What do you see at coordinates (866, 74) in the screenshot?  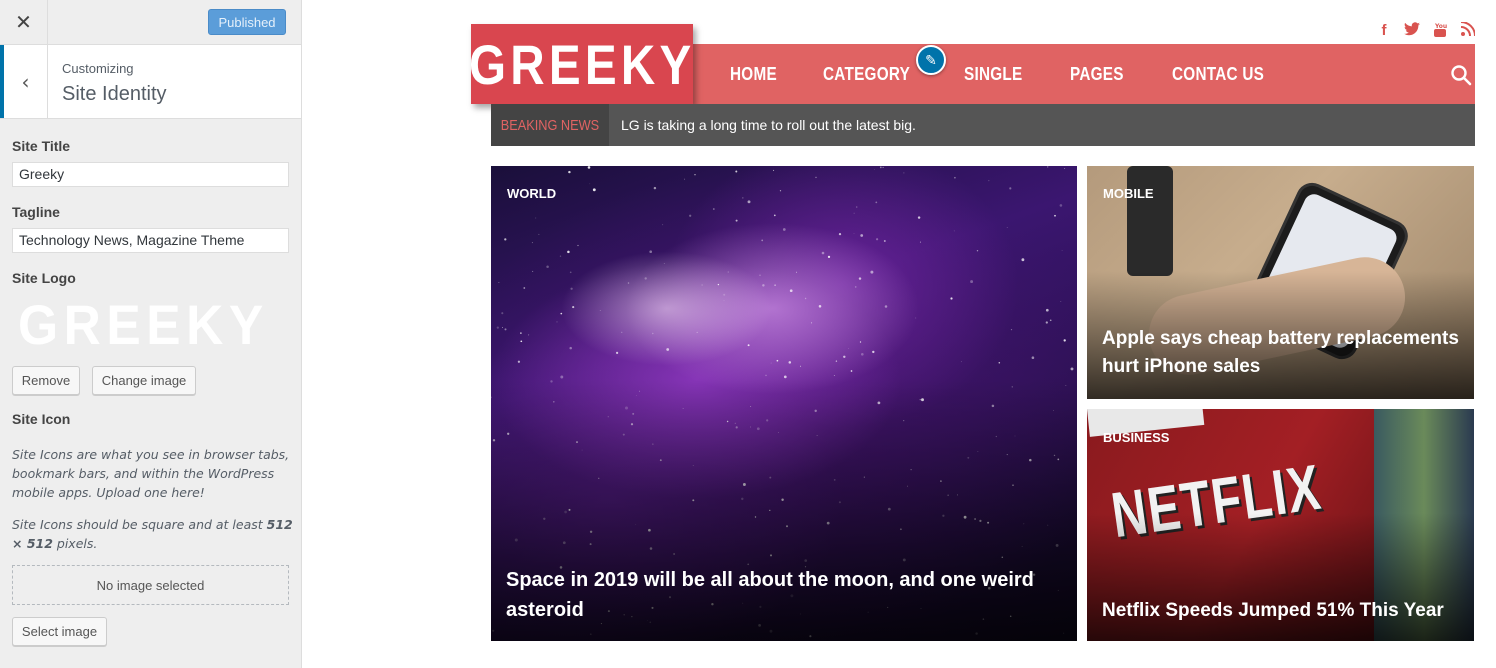 I see `nav-item-category: CATEGORY` at bounding box center [866, 74].